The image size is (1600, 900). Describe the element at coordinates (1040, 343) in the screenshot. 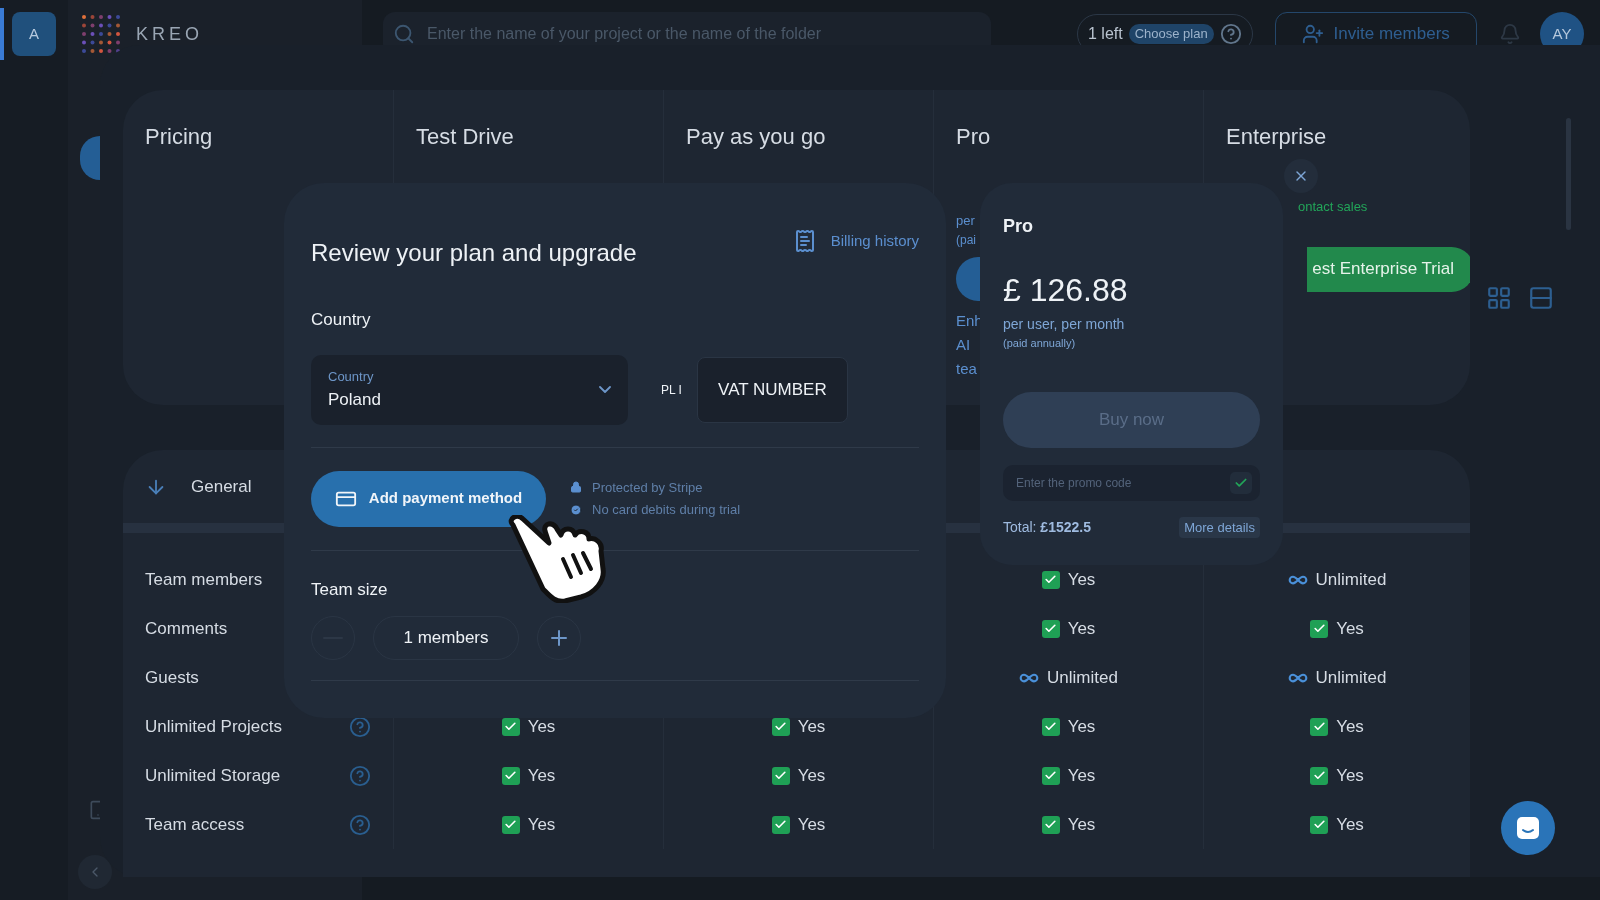

I see `billing-period: (paid annually)` at that location.